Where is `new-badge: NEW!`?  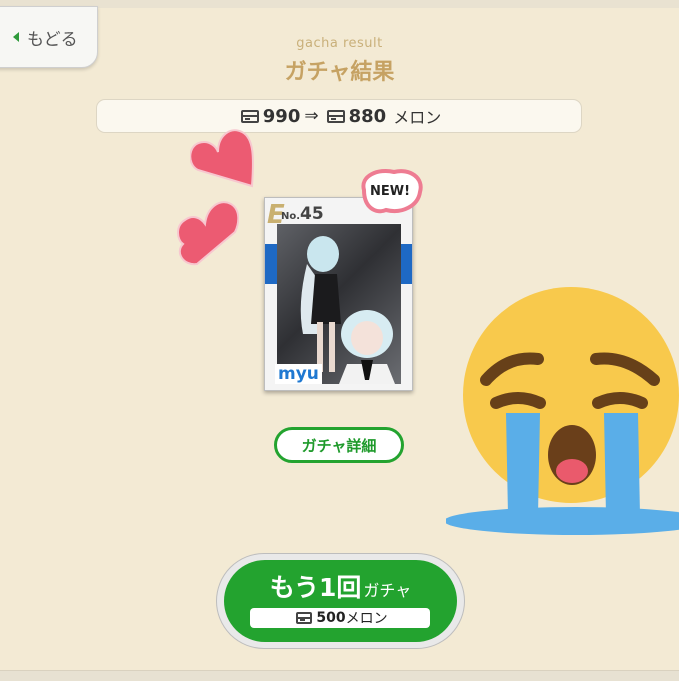 new-badge: NEW! is located at coordinates (391, 193).